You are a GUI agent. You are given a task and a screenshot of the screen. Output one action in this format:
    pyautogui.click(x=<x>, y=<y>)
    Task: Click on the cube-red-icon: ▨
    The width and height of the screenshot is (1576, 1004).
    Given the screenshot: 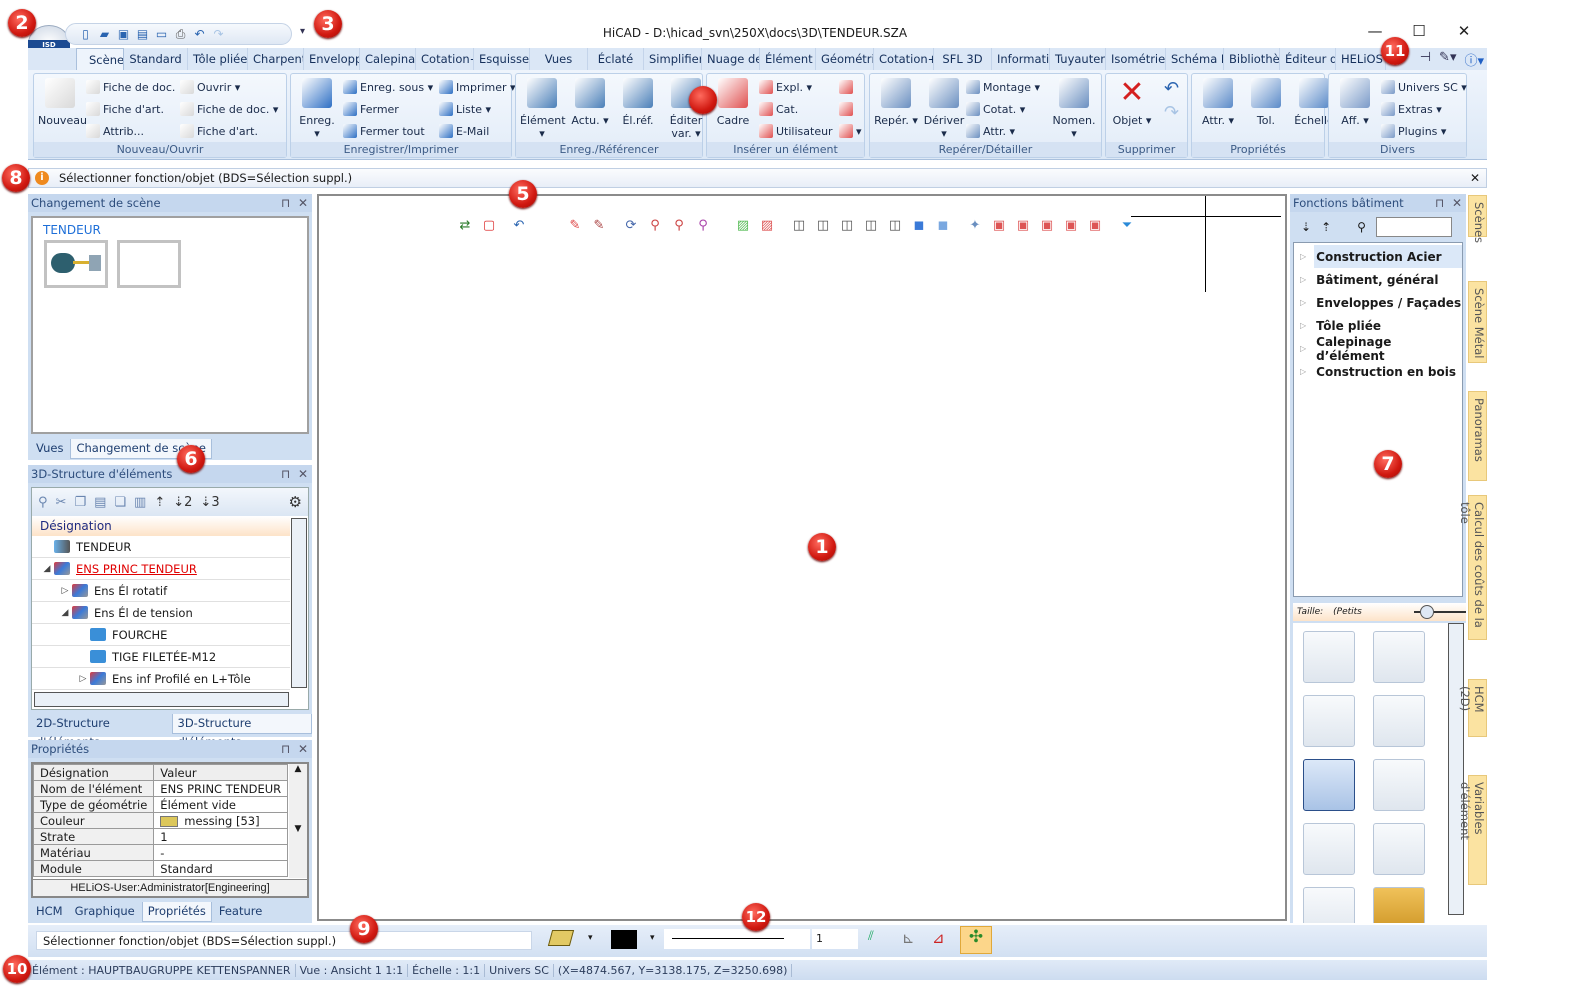 What is the action you would take?
    pyautogui.click(x=767, y=226)
    